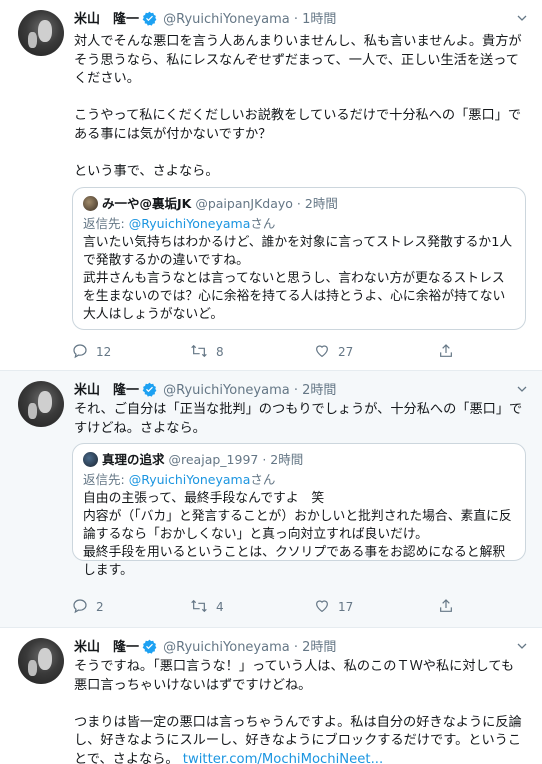 This screenshot has height=764, width=542. What do you see at coordinates (147, 203) in the screenshot?
I see `quoted-display-name: み一や@裏垢JK` at bounding box center [147, 203].